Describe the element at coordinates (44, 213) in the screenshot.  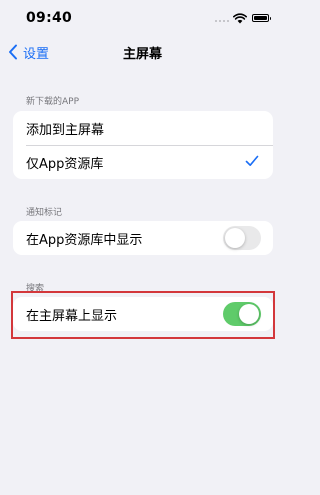
I see `section-header-notification-badges: 通知标记` at that location.